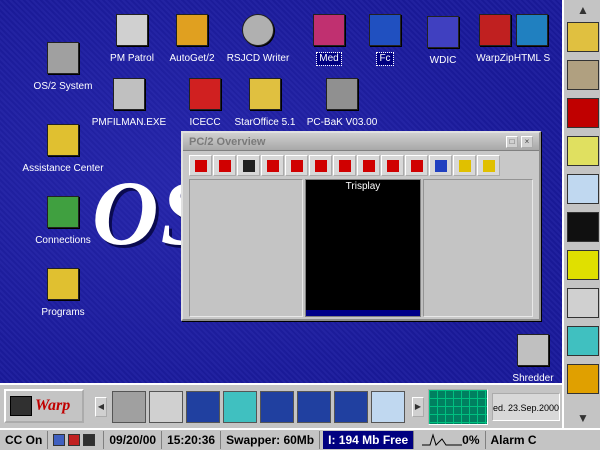 This screenshot has height=450, width=600. I want to click on maximize-corners-icon, so click(248, 165).